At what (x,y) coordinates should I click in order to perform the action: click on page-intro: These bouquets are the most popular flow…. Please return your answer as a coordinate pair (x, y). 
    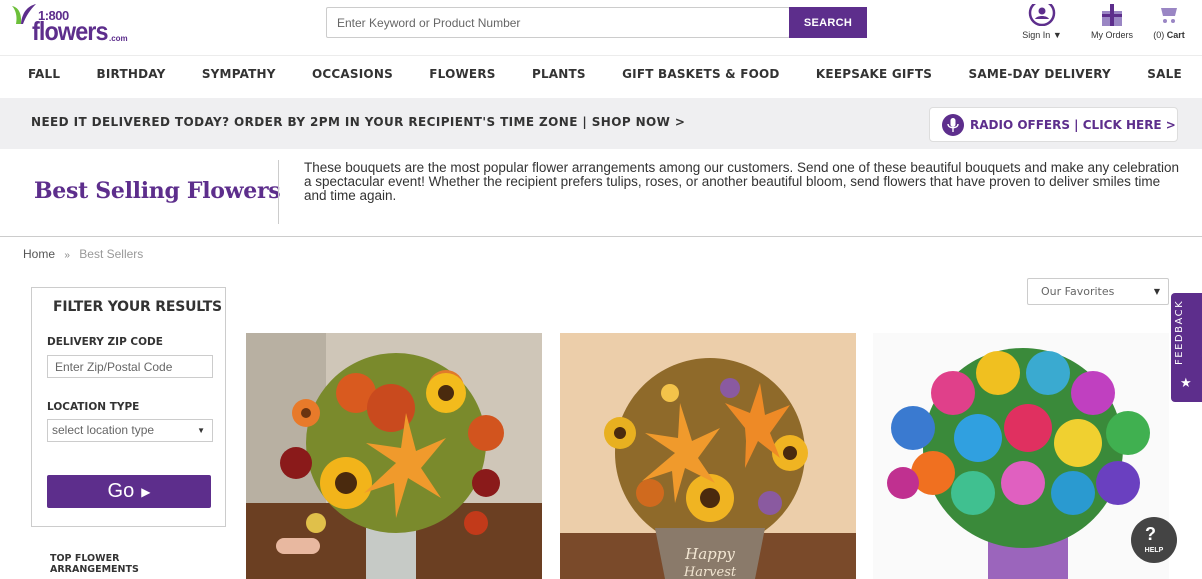
    Looking at the image, I should click on (742, 181).